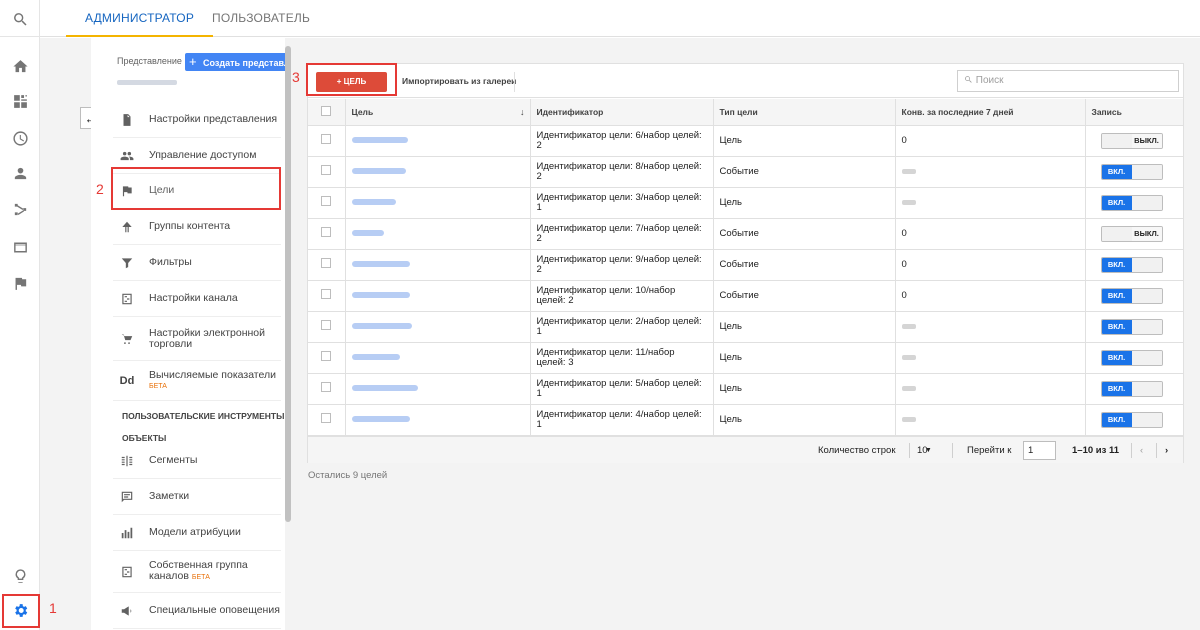 The image size is (1200, 630). I want to click on search-icon, so click(20, 19).